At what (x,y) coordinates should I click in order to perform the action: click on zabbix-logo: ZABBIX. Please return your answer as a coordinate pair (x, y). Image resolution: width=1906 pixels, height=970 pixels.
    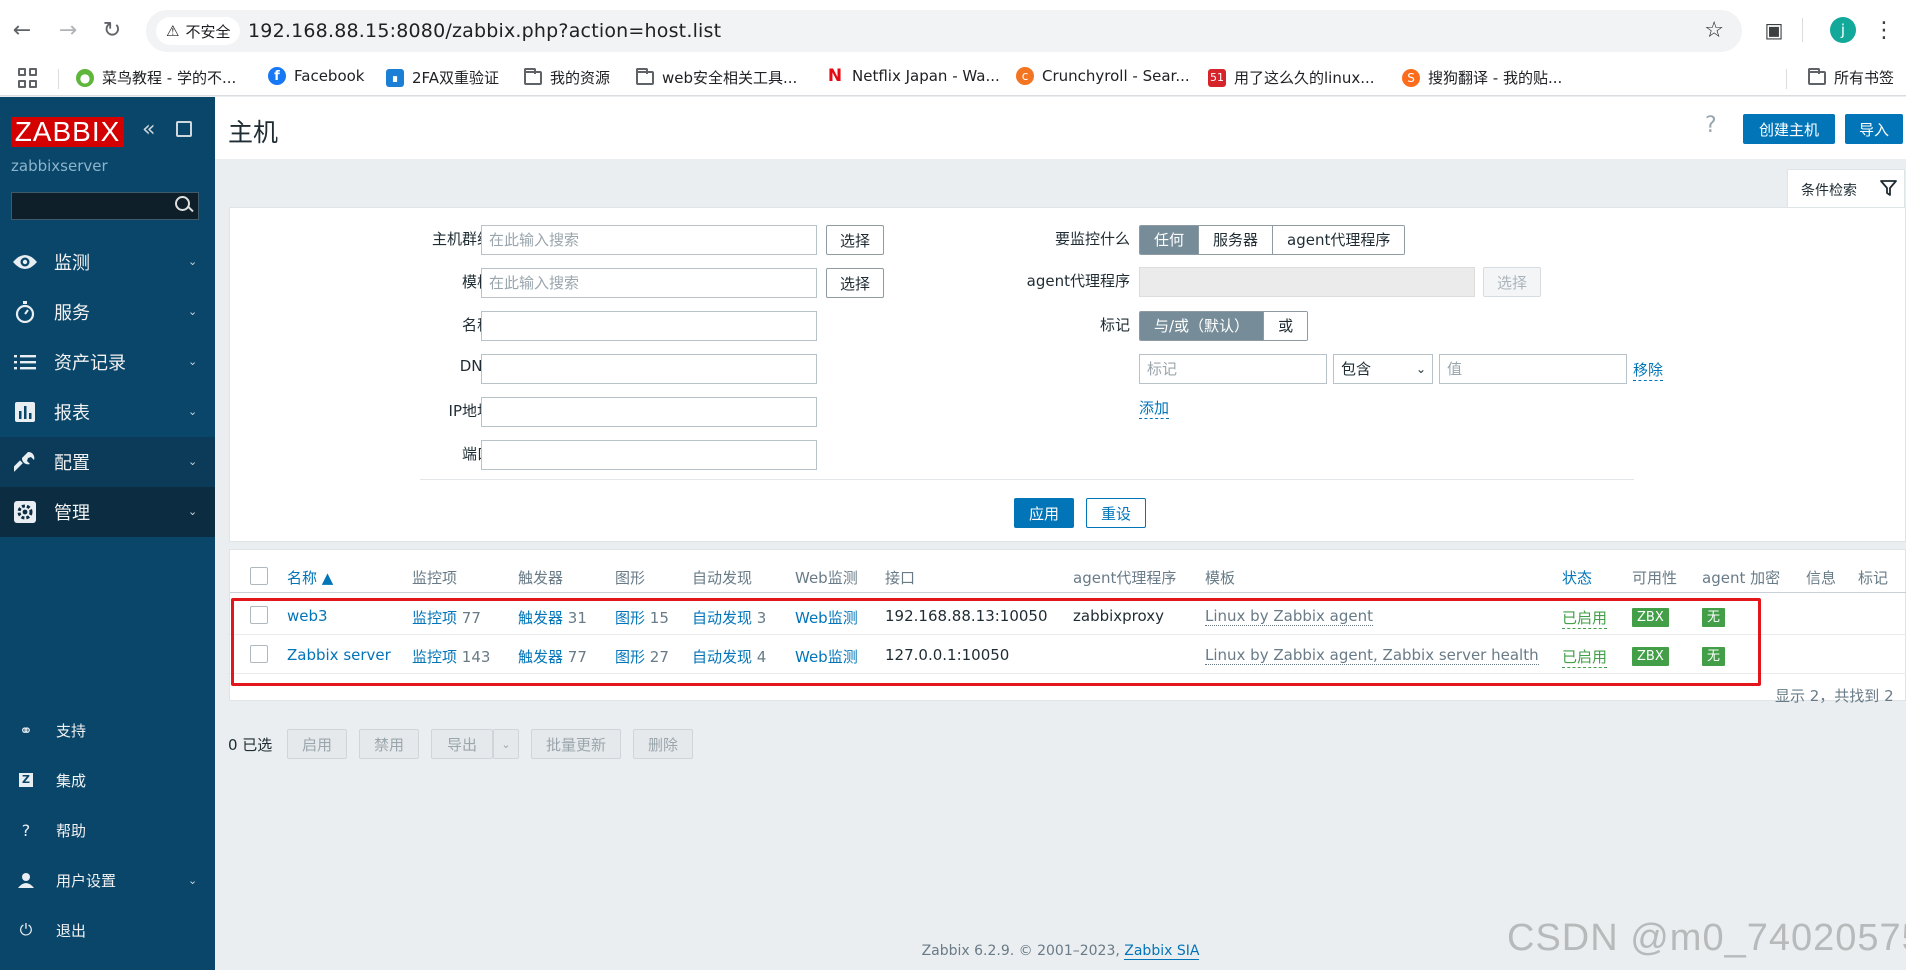
    Looking at the image, I should click on (67, 132).